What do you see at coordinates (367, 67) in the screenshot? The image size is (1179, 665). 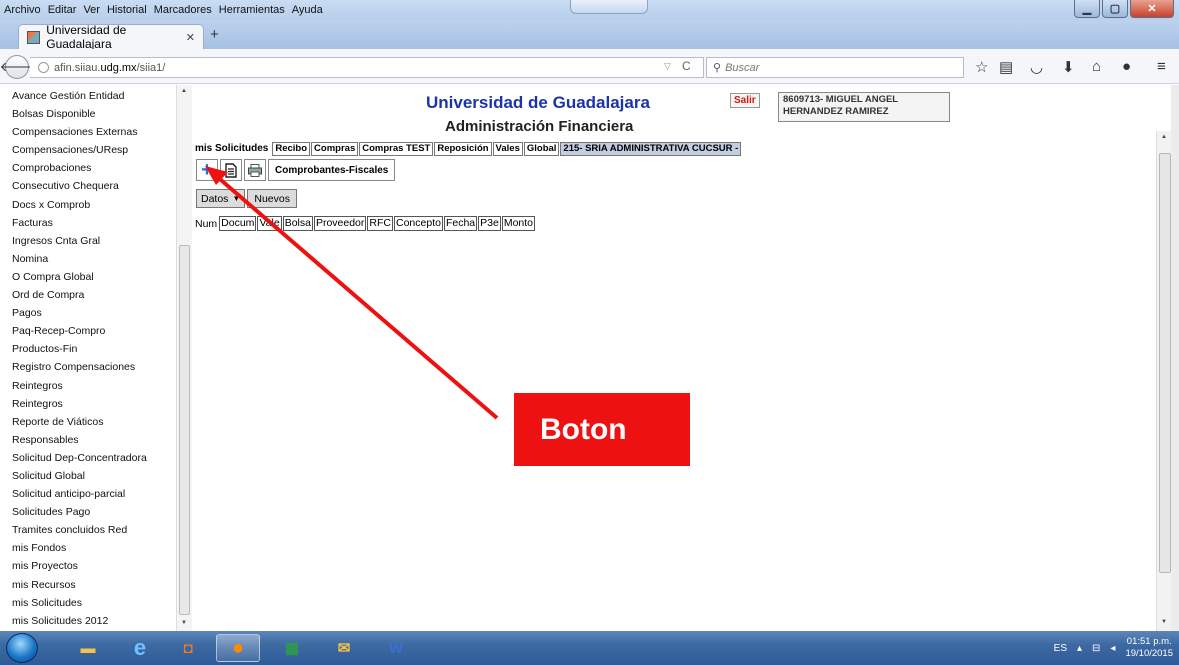 I see `url-bar: afin.siiau. udg.mx/siia1/` at bounding box center [367, 67].